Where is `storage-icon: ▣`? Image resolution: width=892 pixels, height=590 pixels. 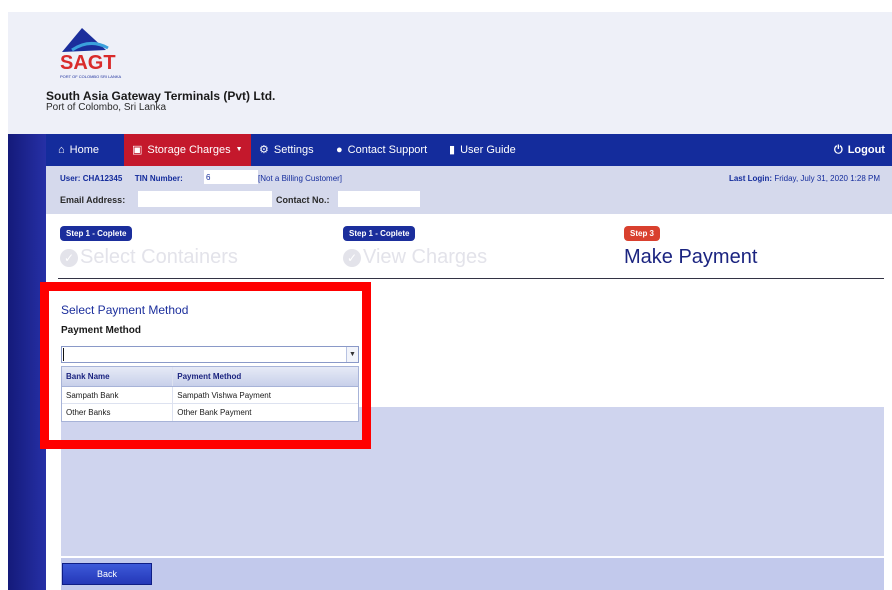 storage-icon: ▣ is located at coordinates (137, 150).